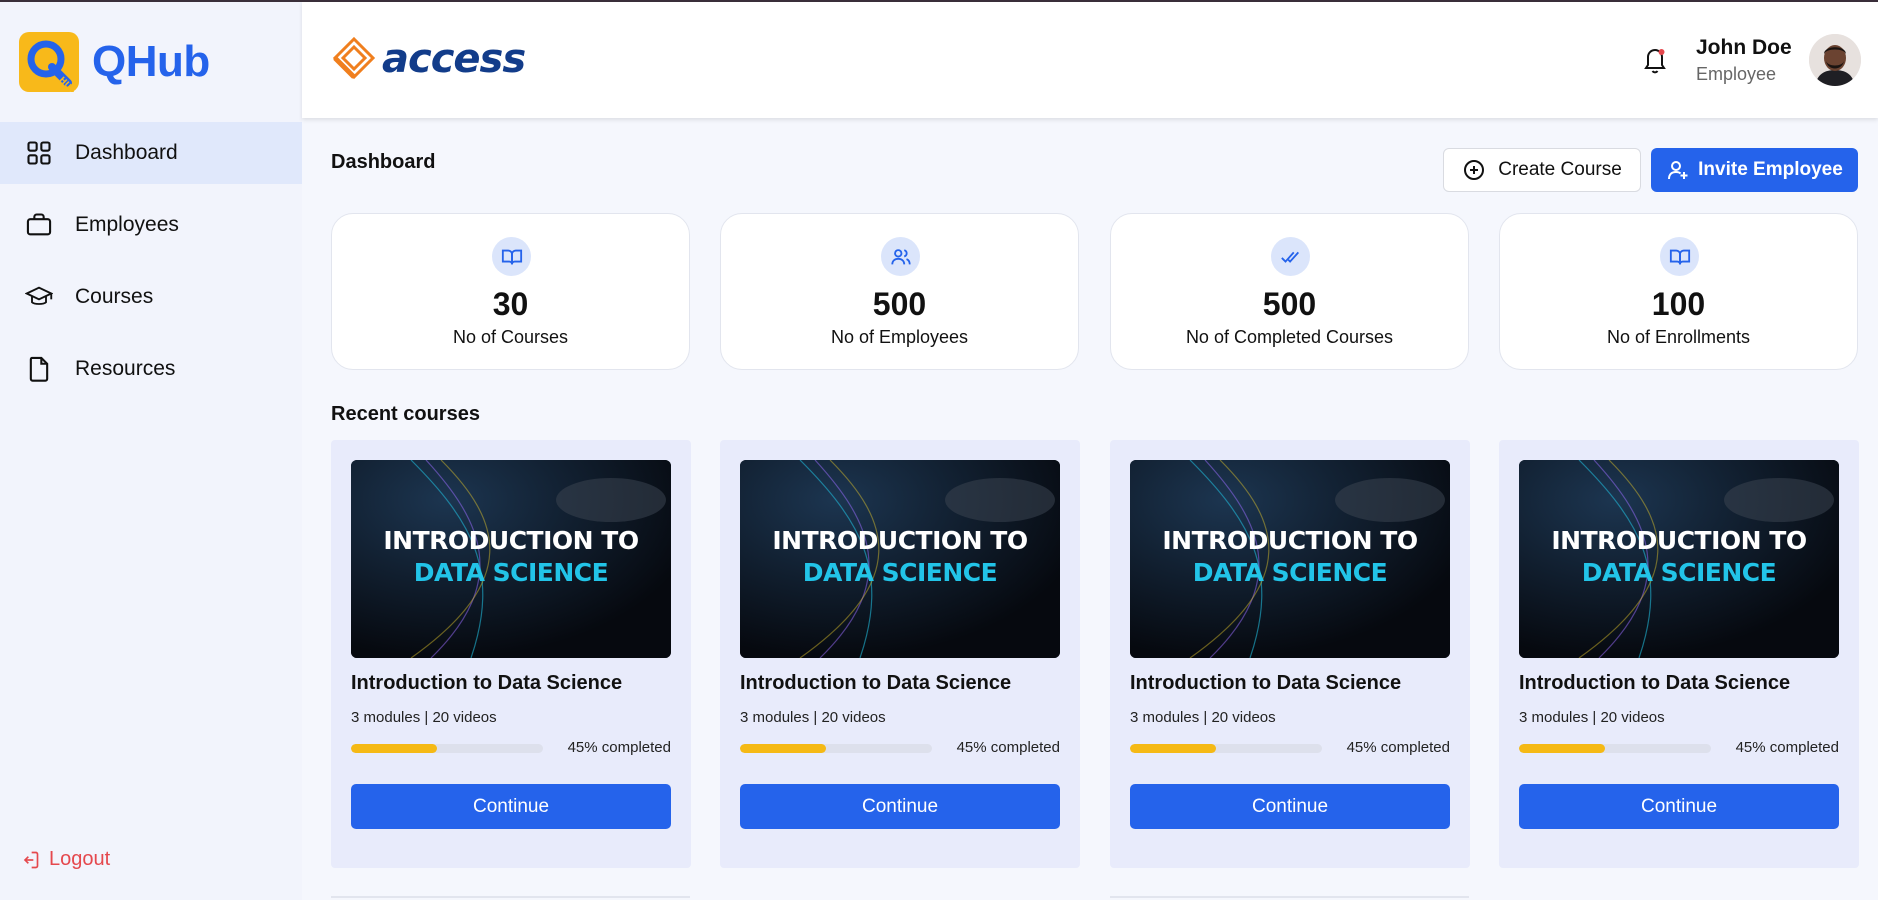  I want to click on top-header: access John Doe Employee, so click(1090, 60).